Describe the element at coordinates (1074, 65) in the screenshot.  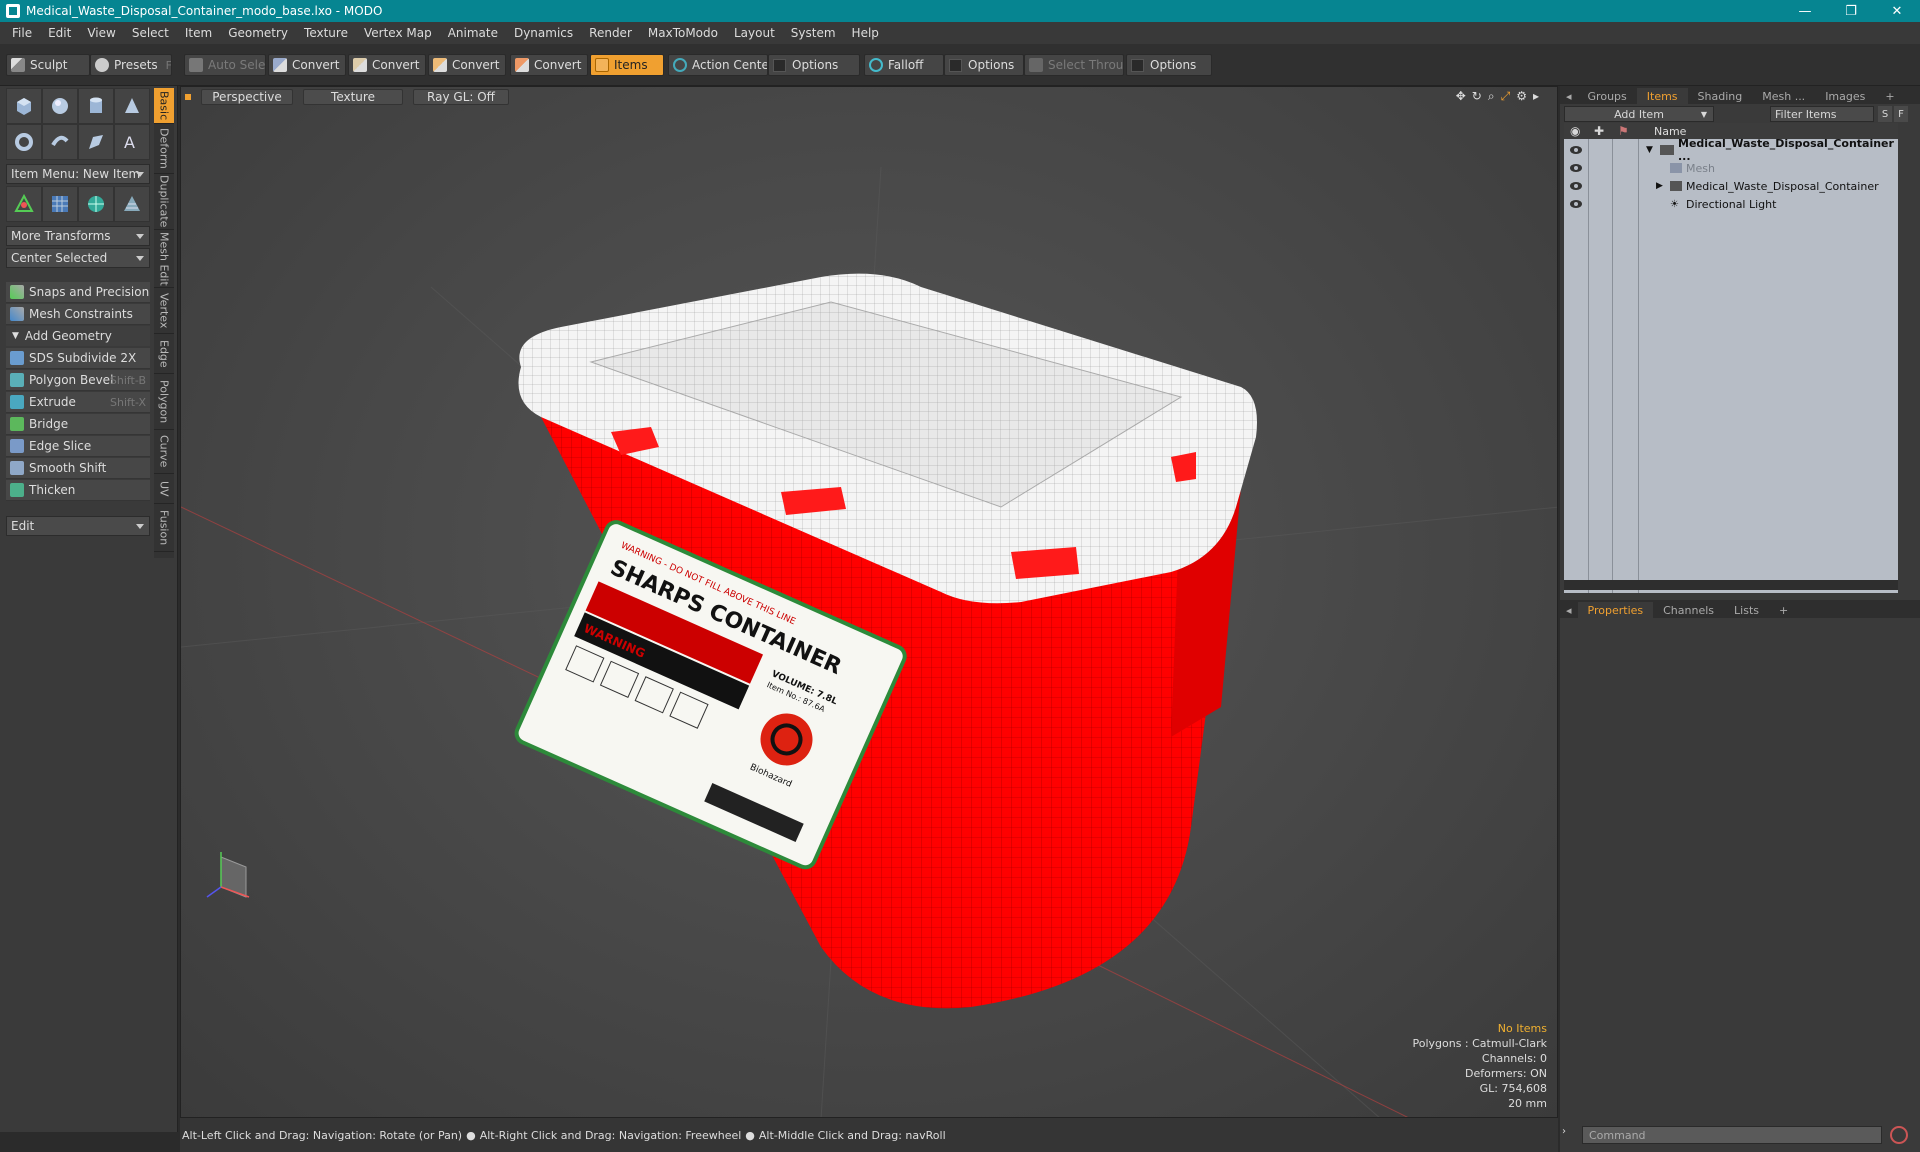
I see `select-through-button: Select Through` at that location.